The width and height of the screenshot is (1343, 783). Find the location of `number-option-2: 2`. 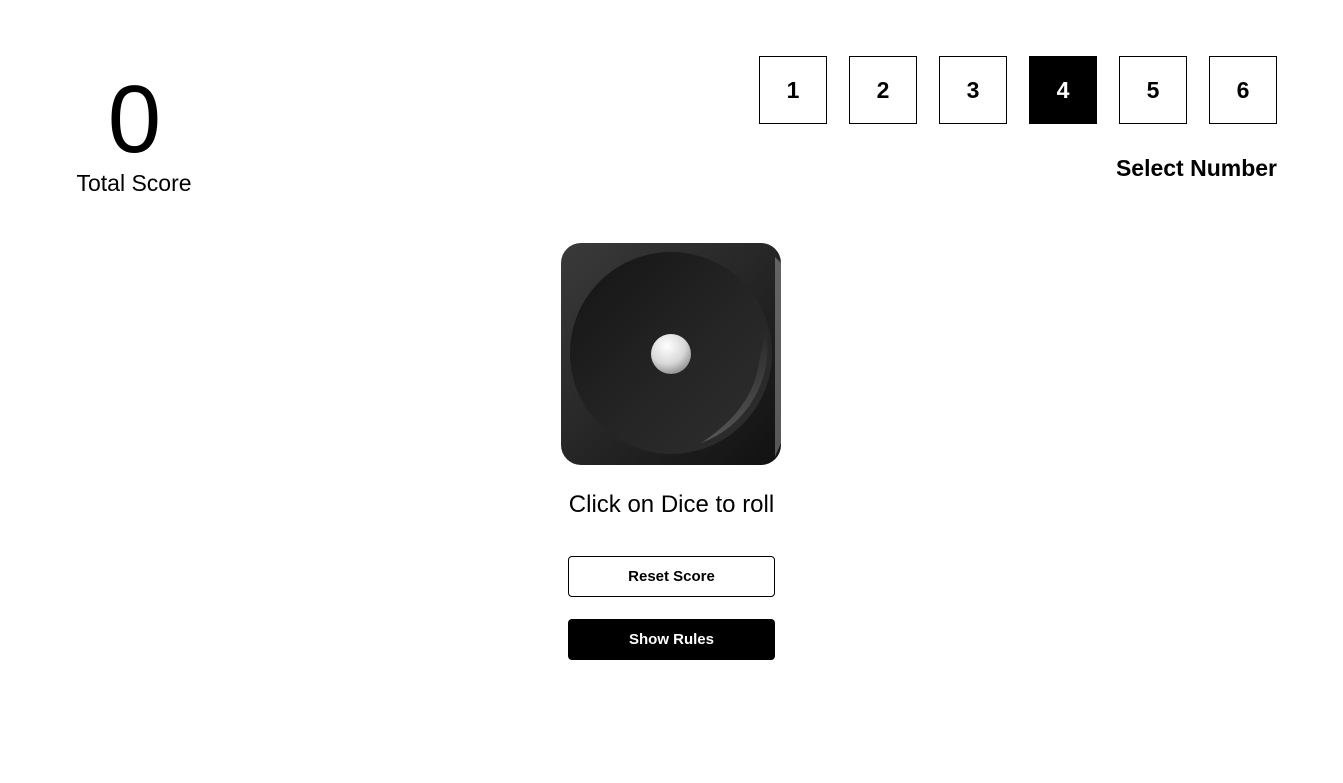

number-option-2: 2 is located at coordinates (883, 90).